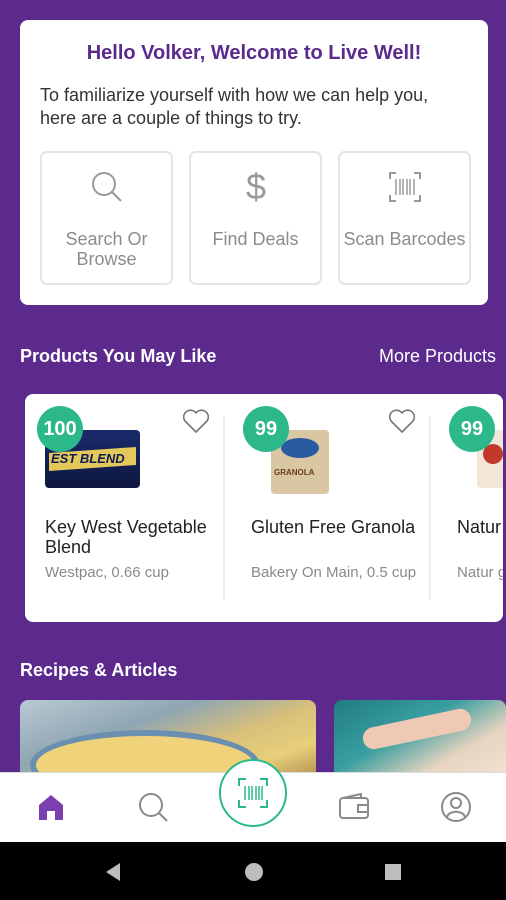 The image size is (506, 900). I want to click on scan-barcodes-button: Scan Barcodes, so click(404, 218).